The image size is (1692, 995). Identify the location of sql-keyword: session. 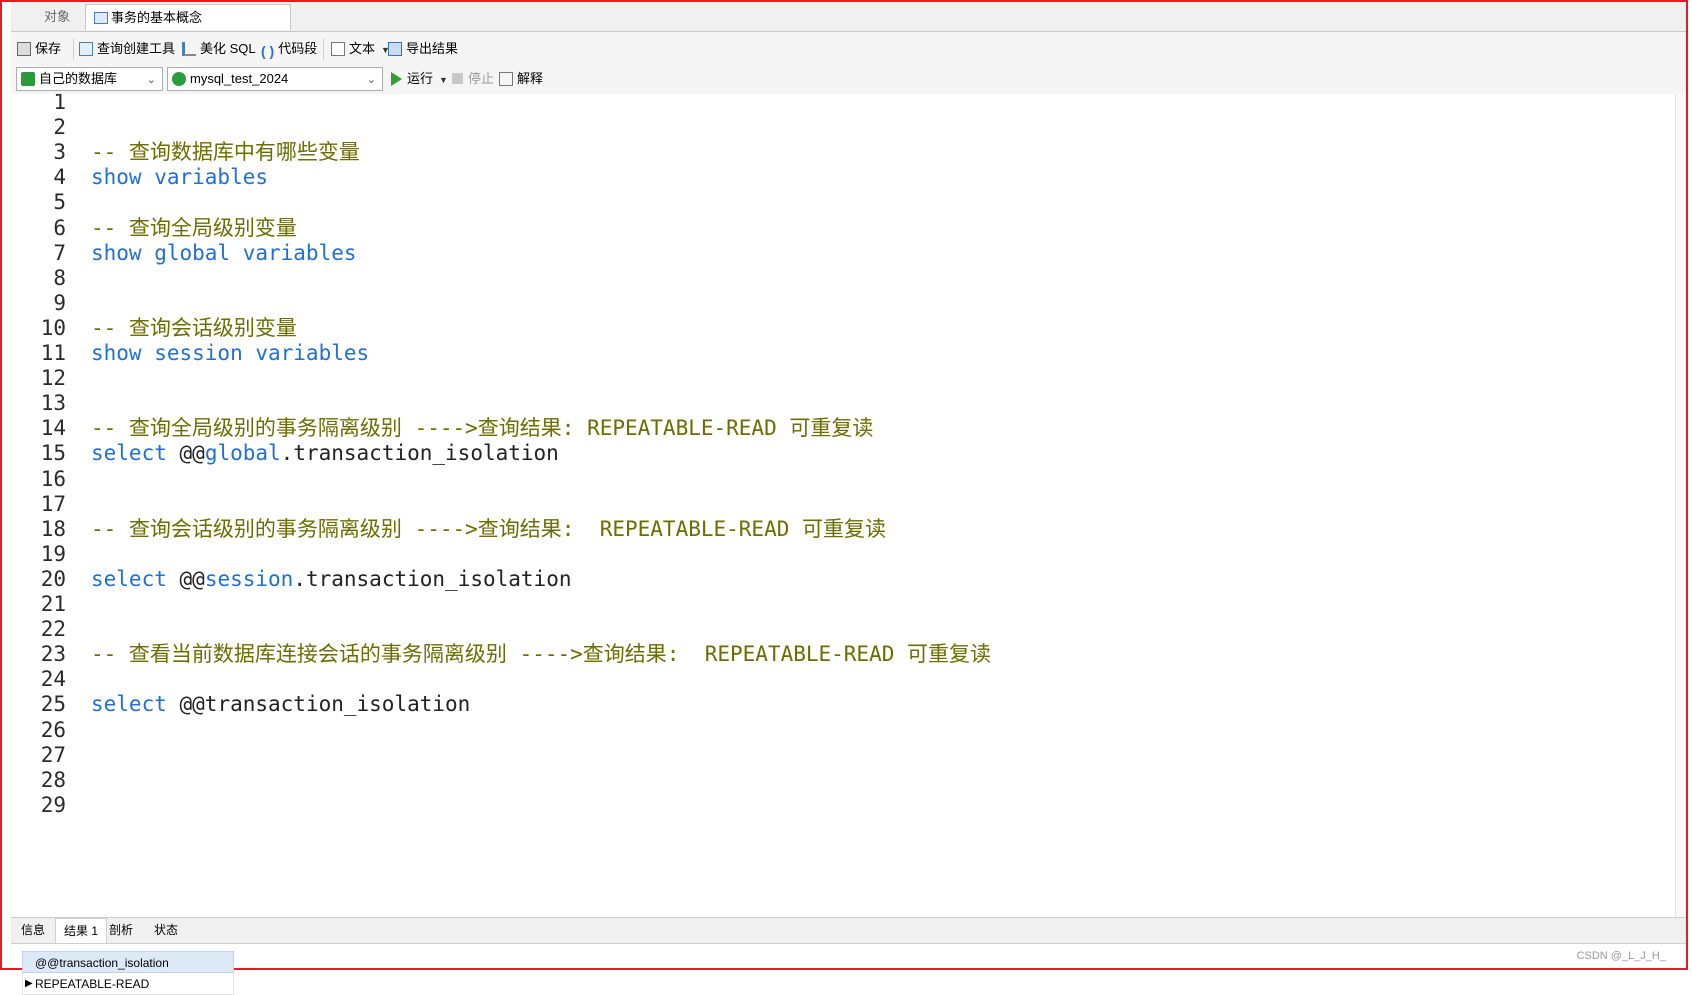
(249, 578).